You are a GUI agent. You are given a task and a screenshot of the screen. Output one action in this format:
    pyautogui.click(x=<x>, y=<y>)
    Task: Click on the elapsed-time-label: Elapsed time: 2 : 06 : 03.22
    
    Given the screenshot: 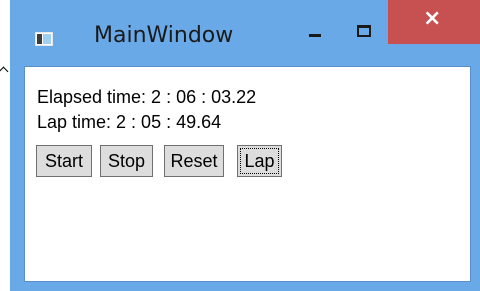 What is the action you would take?
    pyautogui.click(x=147, y=97)
    